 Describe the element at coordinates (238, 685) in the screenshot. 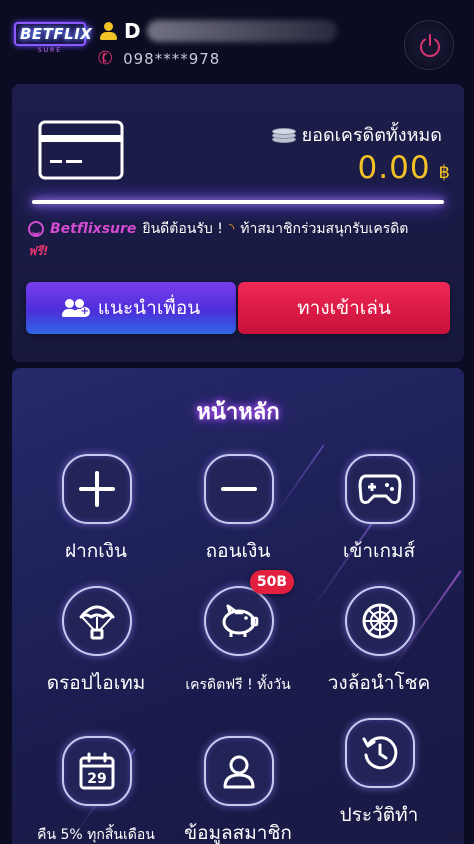

I see `menu-label: เครดิตฟรี ! ทั้งวัน` at that location.